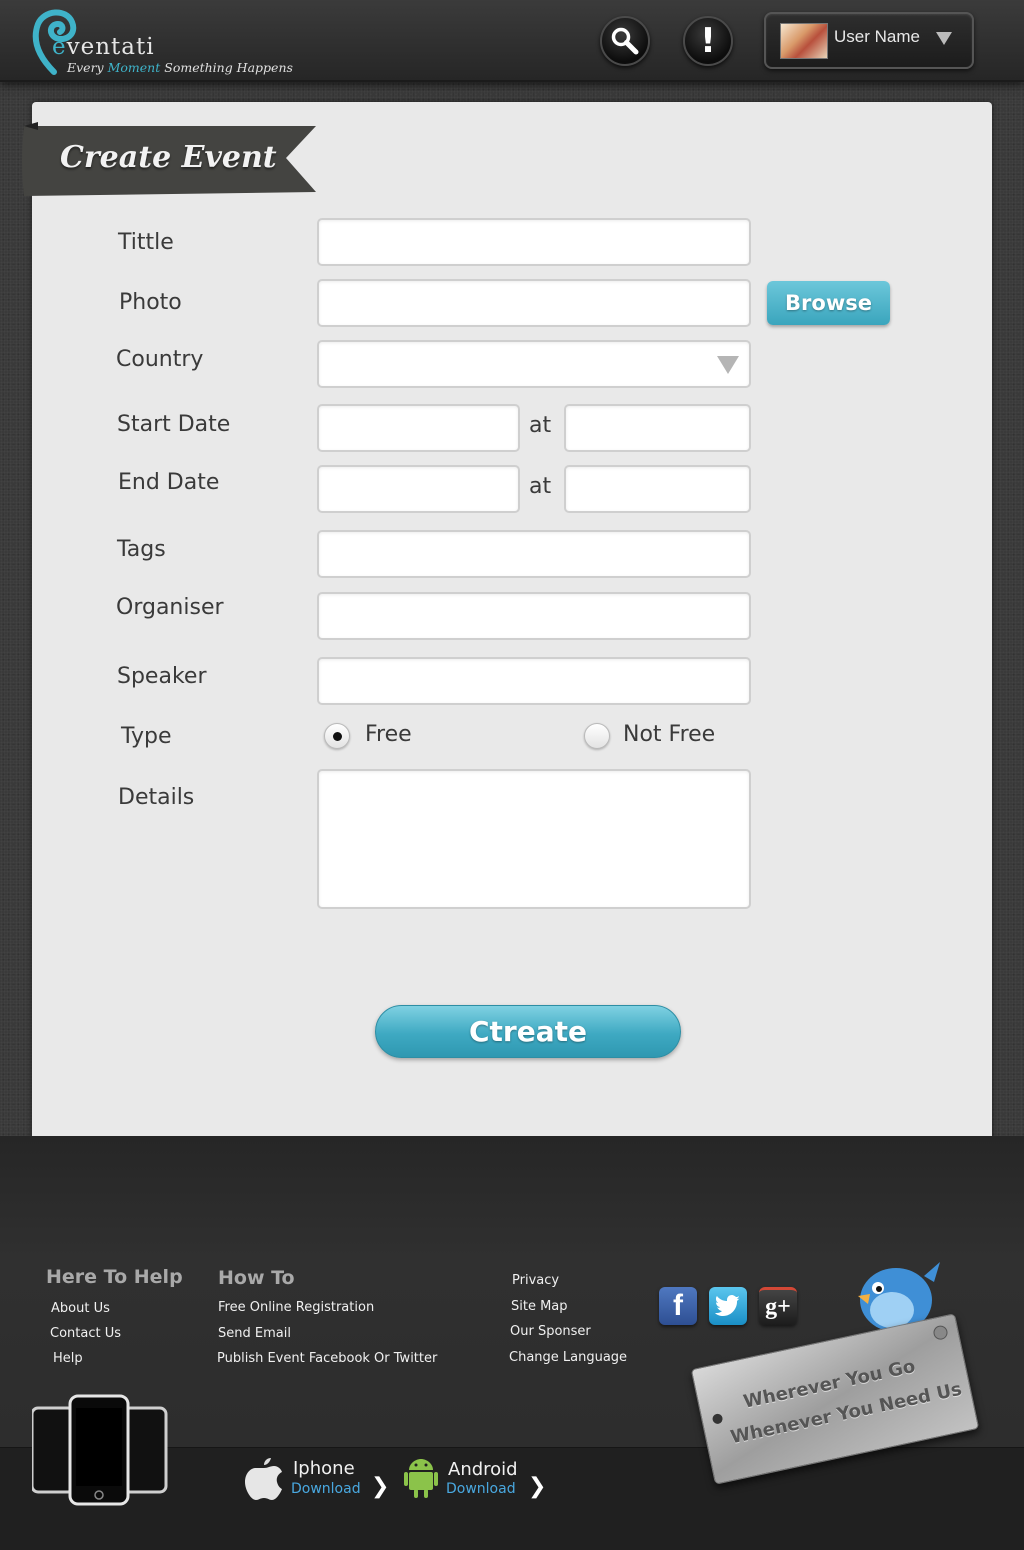 The width and height of the screenshot is (1024, 1550). Describe the element at coordinates (597, 736) in the screenshot. I see `type-not-free-radio` at that location.